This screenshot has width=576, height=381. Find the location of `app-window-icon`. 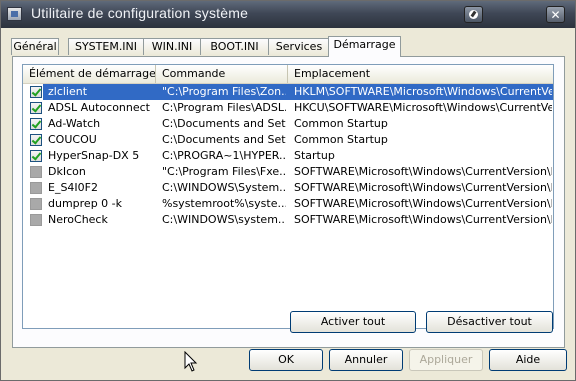

app-window-icon is located at coordinates (14, 14).